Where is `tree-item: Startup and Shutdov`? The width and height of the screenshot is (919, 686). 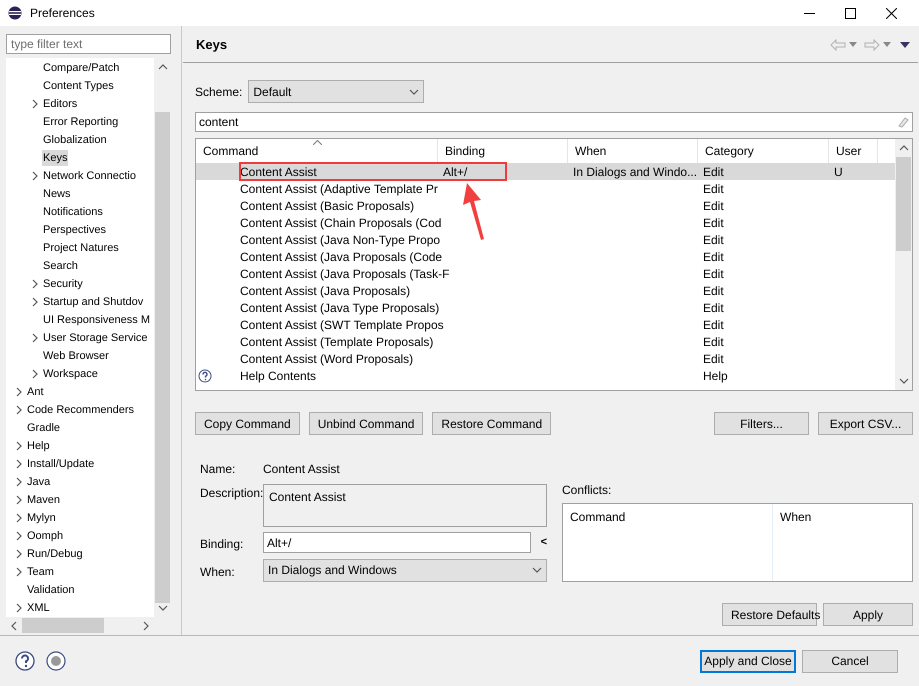 tree-item: Startup and Shutdov is located at coordinates (93, 302).